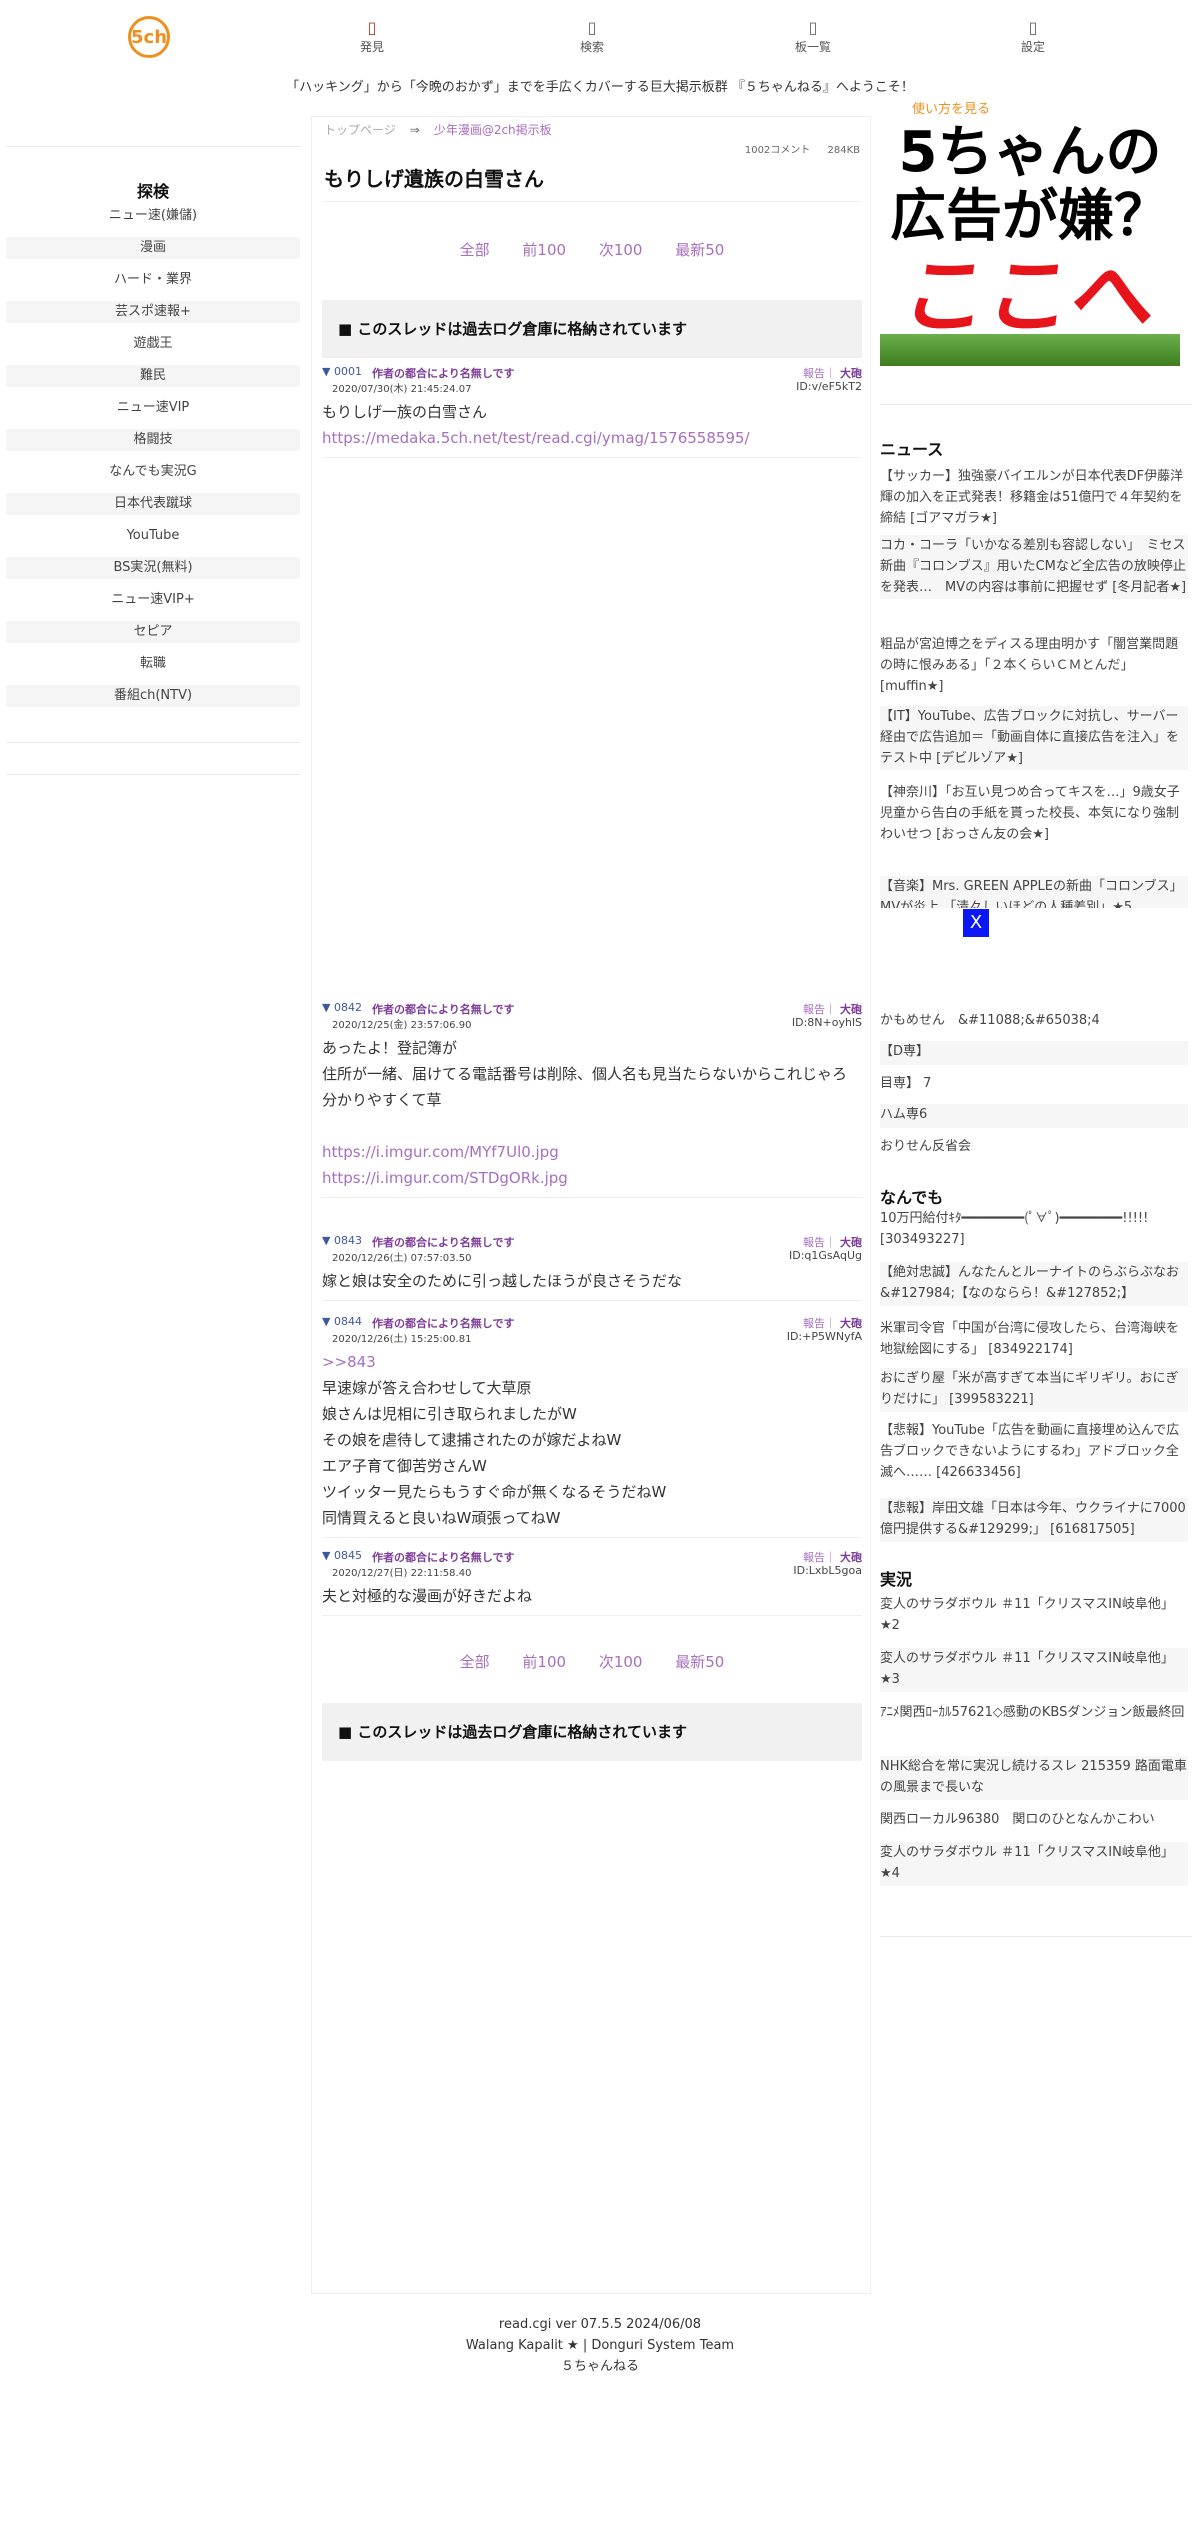 Image resolution: width=1200 pixels, height=2537 pixels. Describe the element at coordinates (402, 1258) in the screenshot. I see `post-date: 2020/12/26(土) 07:57:03.50` at that location.